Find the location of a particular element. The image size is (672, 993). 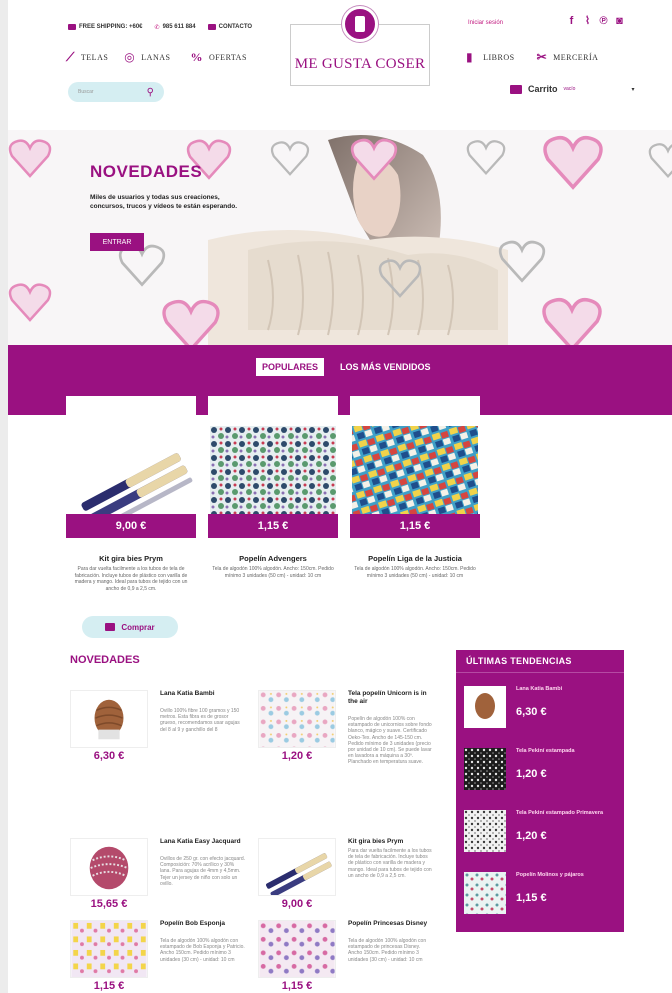

left-strip is located at coordinates (4, 496).